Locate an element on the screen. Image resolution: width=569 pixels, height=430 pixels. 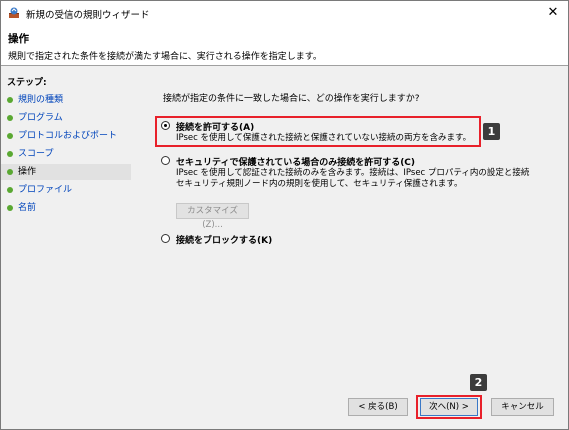
sidebar-item-program: プログラム is located at coordinates (66, 118).